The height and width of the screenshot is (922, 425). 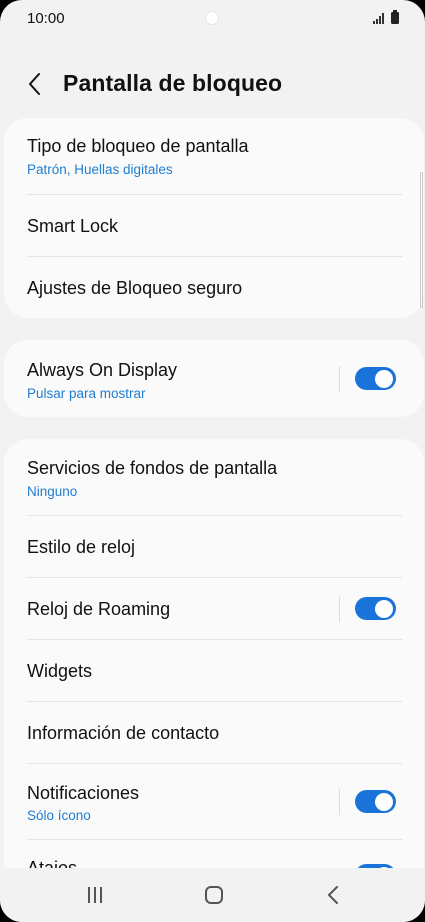 I want to click on list-item-wallpaper-services: Servicios de fondos de pantalla Ninguno, so click(x=214, y=477).